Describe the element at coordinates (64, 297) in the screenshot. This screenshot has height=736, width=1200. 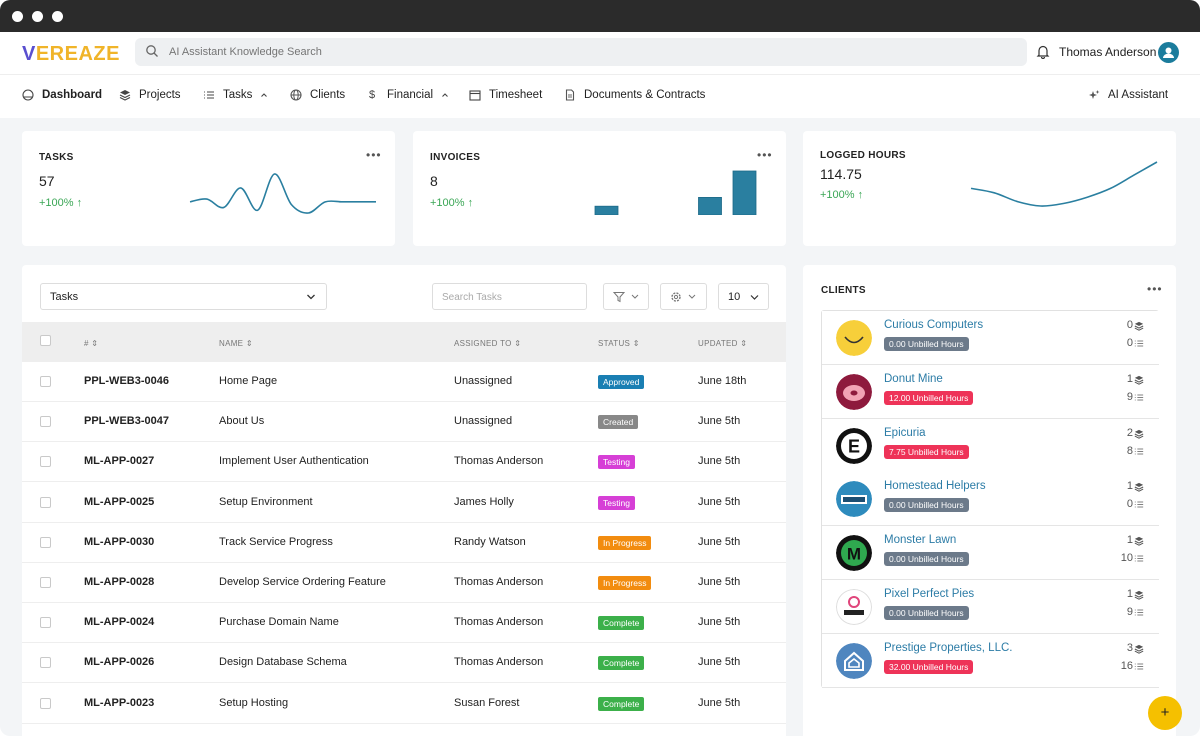
I see `tasks-select-value: Tasks` at that location.